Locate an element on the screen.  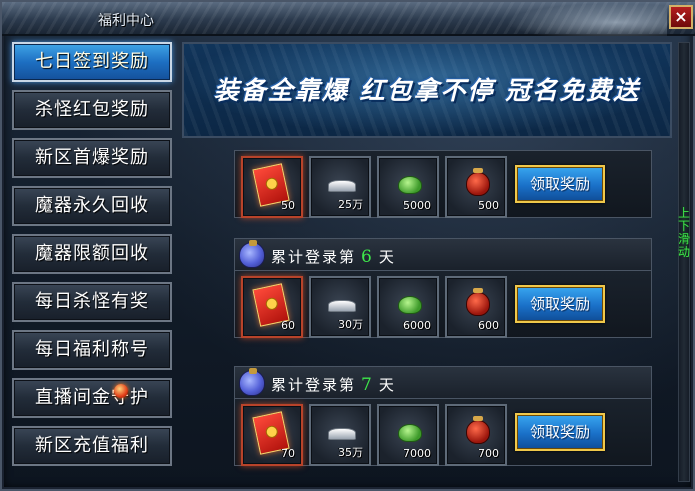
reward-section-day6: 累计登录第 6 天 60 30万 6000 600 领取奖励 is located at coordinates (443, 288).